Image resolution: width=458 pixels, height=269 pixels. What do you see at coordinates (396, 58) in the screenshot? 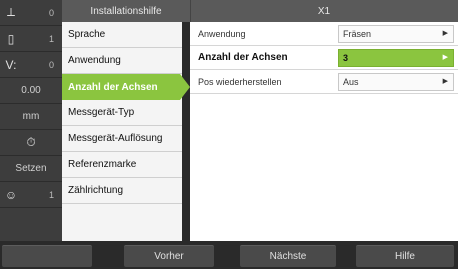
I see `setting-select-axis-count: 3 ▶` at bounding box center [396, 58].